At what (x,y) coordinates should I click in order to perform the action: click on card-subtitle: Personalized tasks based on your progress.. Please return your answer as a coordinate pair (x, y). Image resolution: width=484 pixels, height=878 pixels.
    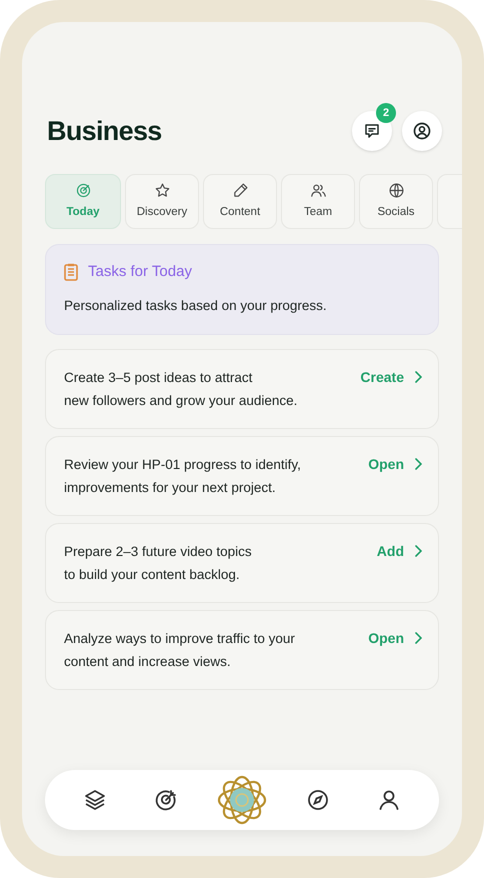
    Looking at the image, I should click on (196, 305).